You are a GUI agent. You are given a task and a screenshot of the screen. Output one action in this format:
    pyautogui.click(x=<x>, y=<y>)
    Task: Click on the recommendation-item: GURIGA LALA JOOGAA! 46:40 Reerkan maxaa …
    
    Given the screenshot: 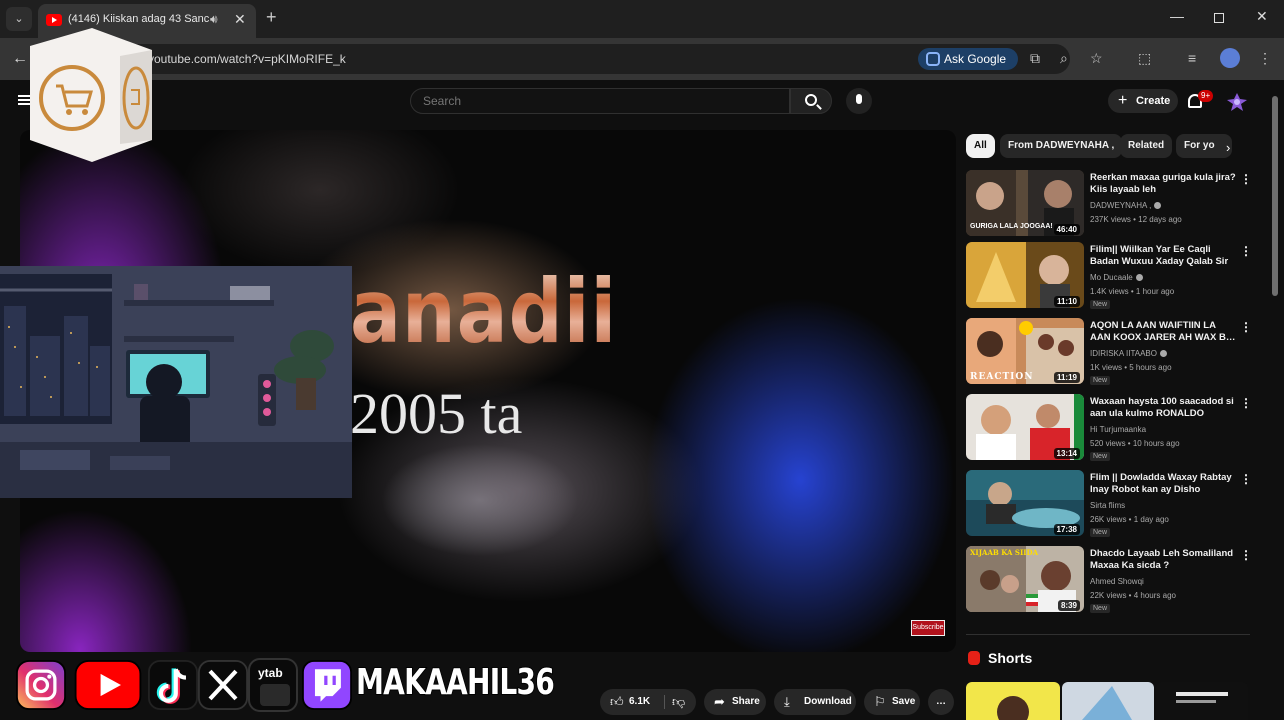 What is the action you would take?
    pyautogui.click(x=1109, y=204)
    